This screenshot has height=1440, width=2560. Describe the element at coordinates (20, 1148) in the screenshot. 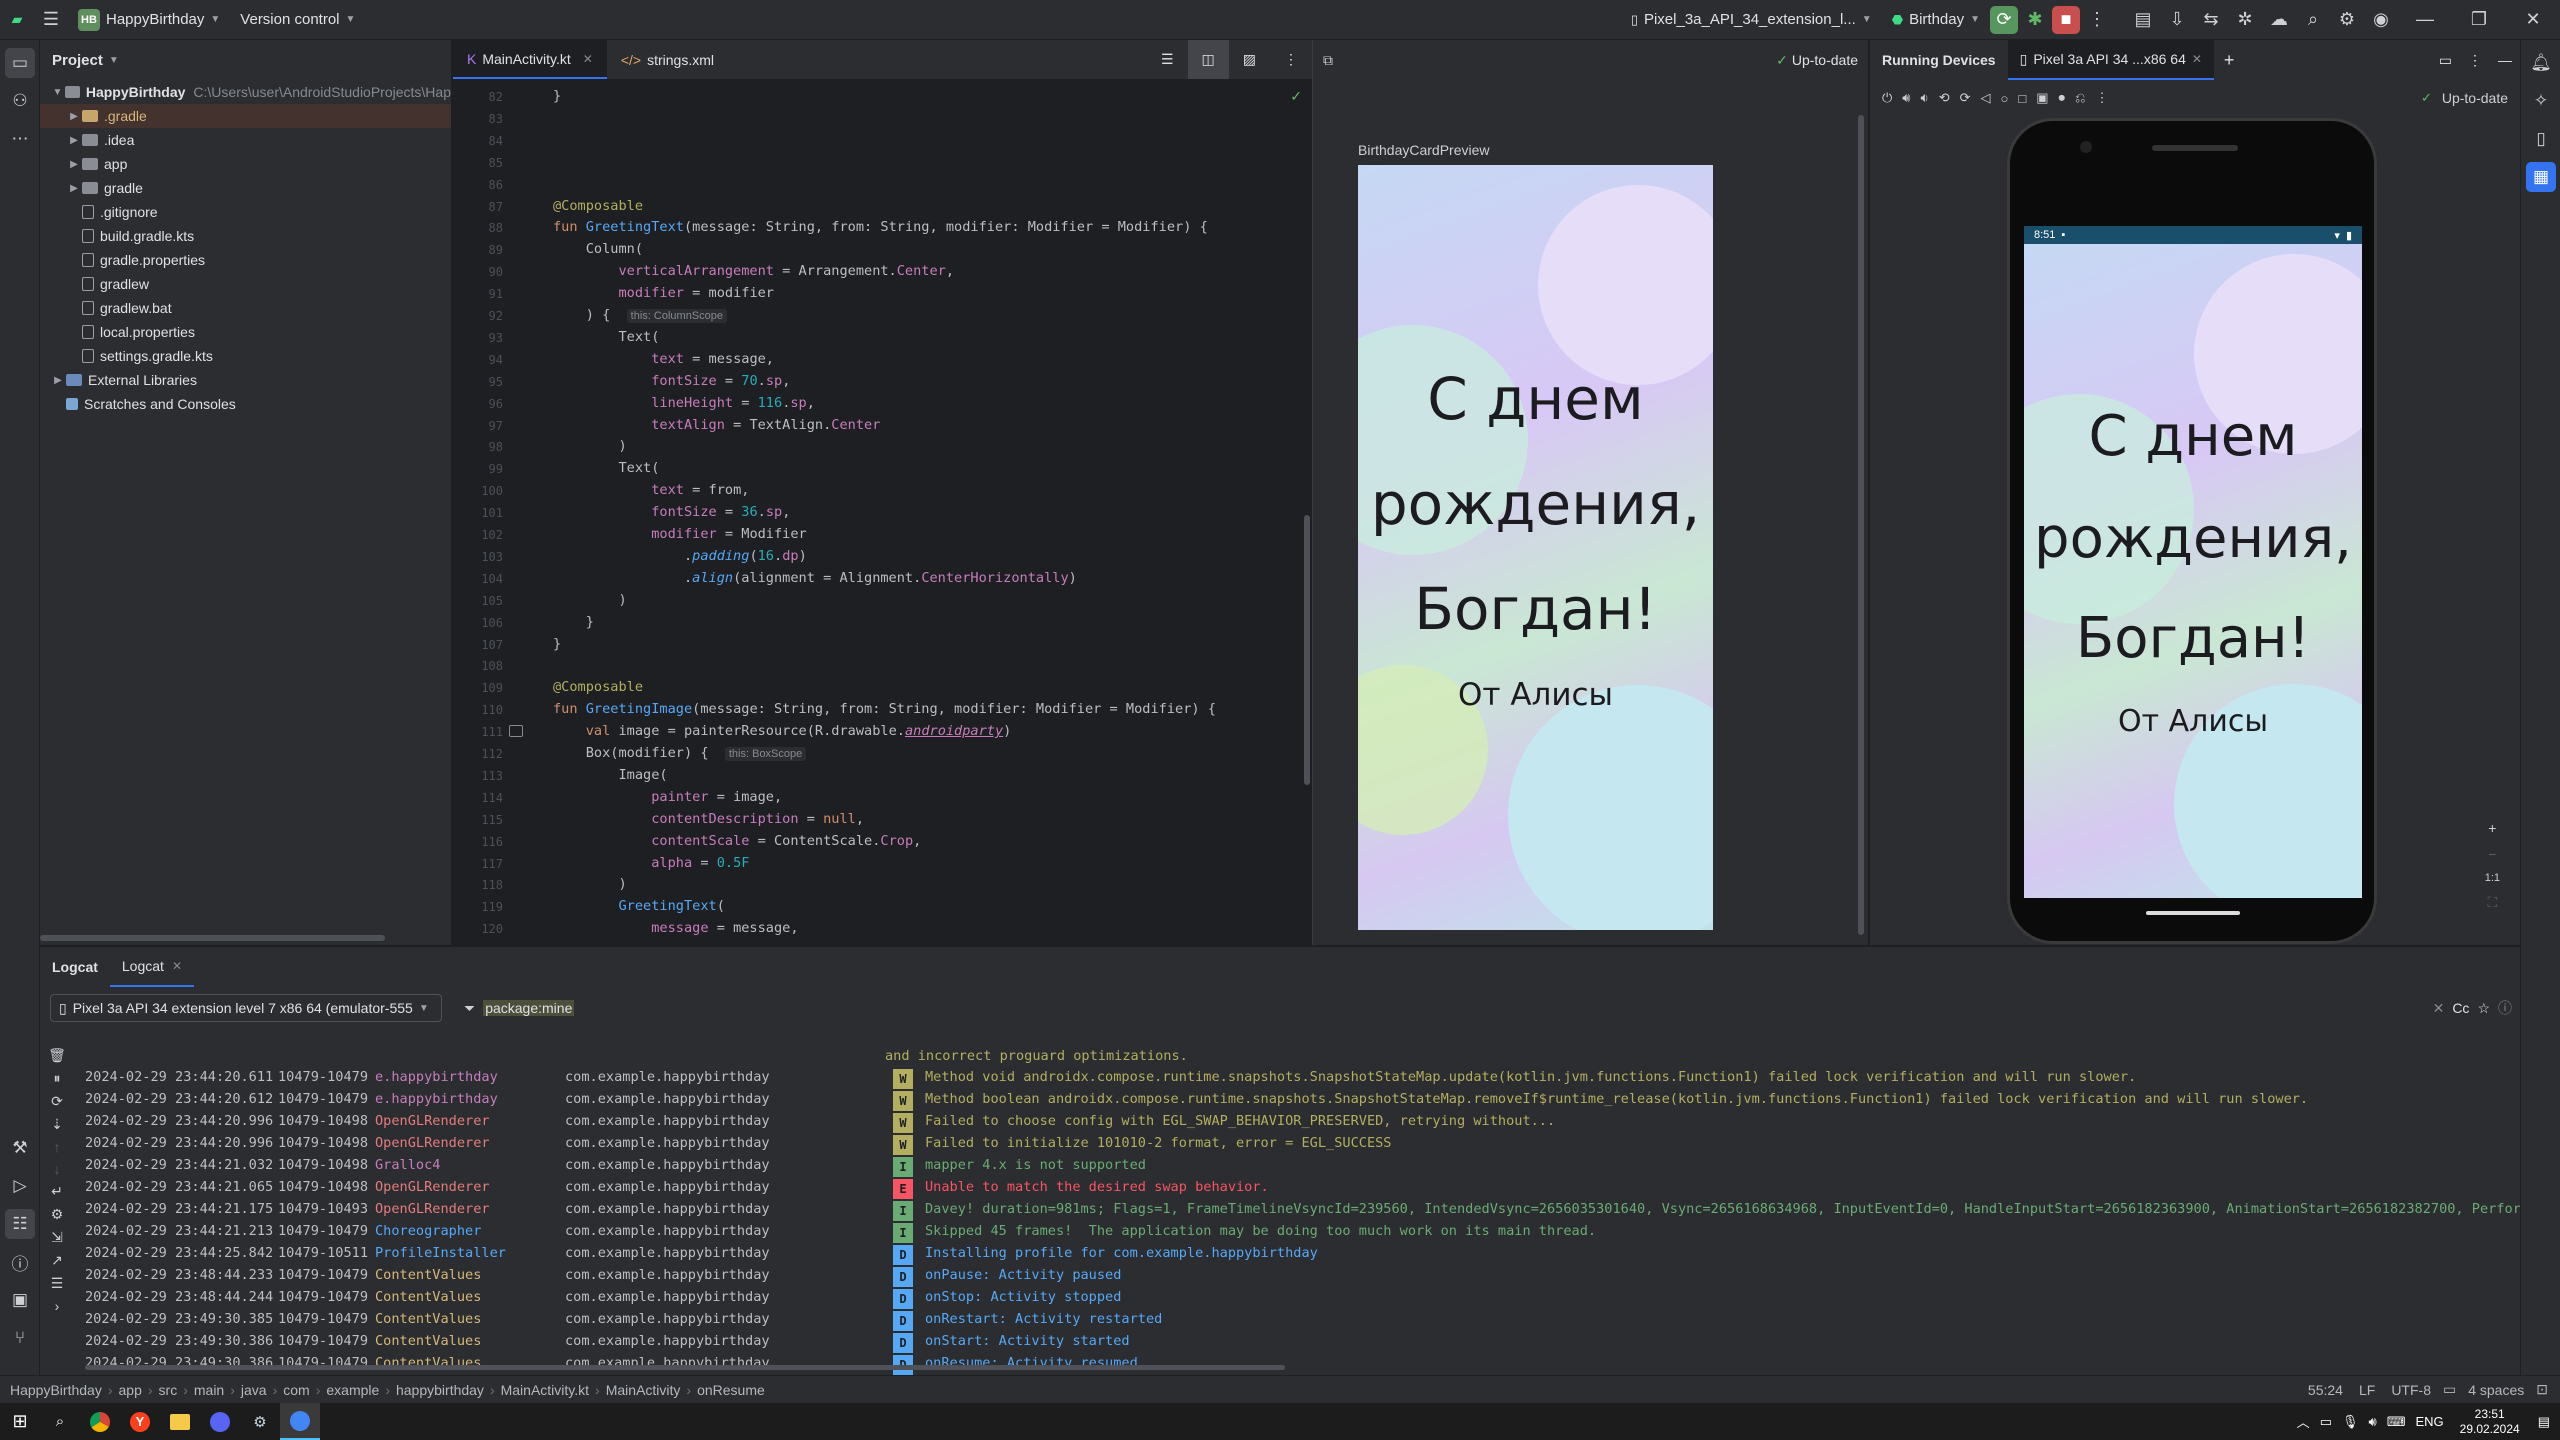

I see `build-icon: ⚒` at that location.